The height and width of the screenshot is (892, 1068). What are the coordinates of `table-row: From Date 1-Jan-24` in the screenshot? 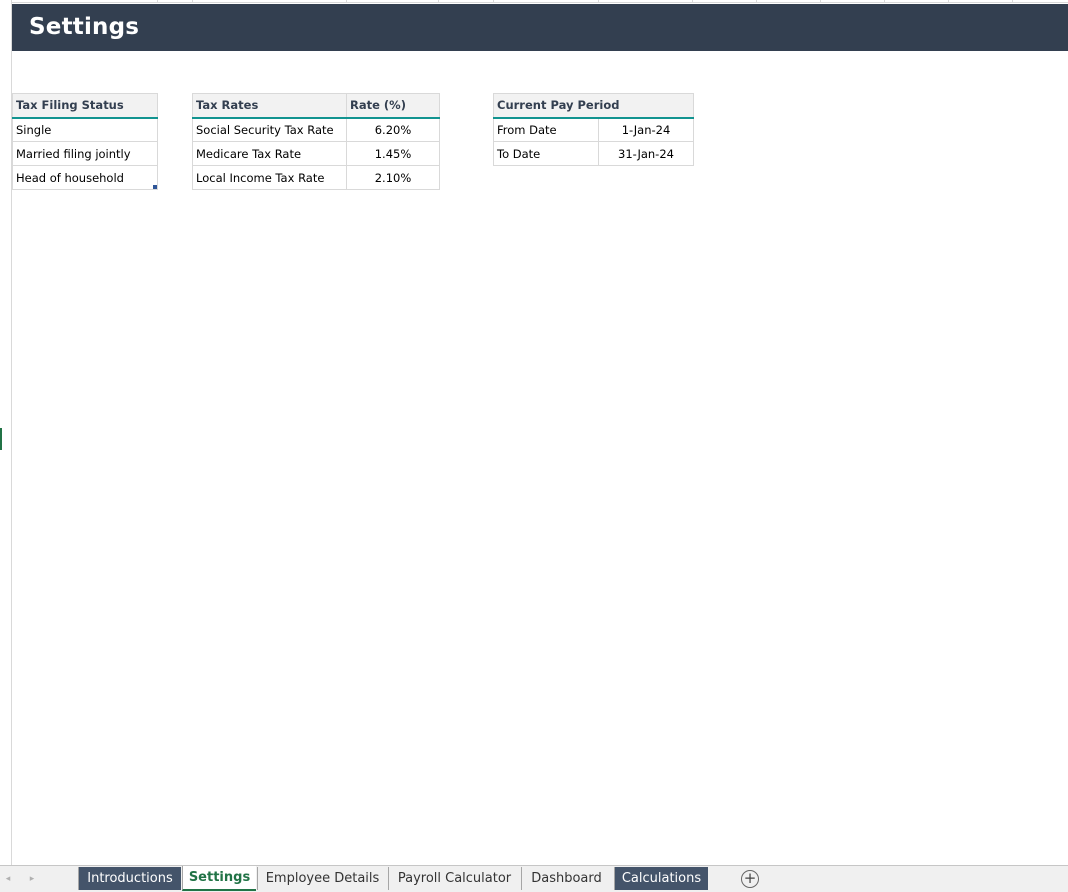 It's located at (593, 129).